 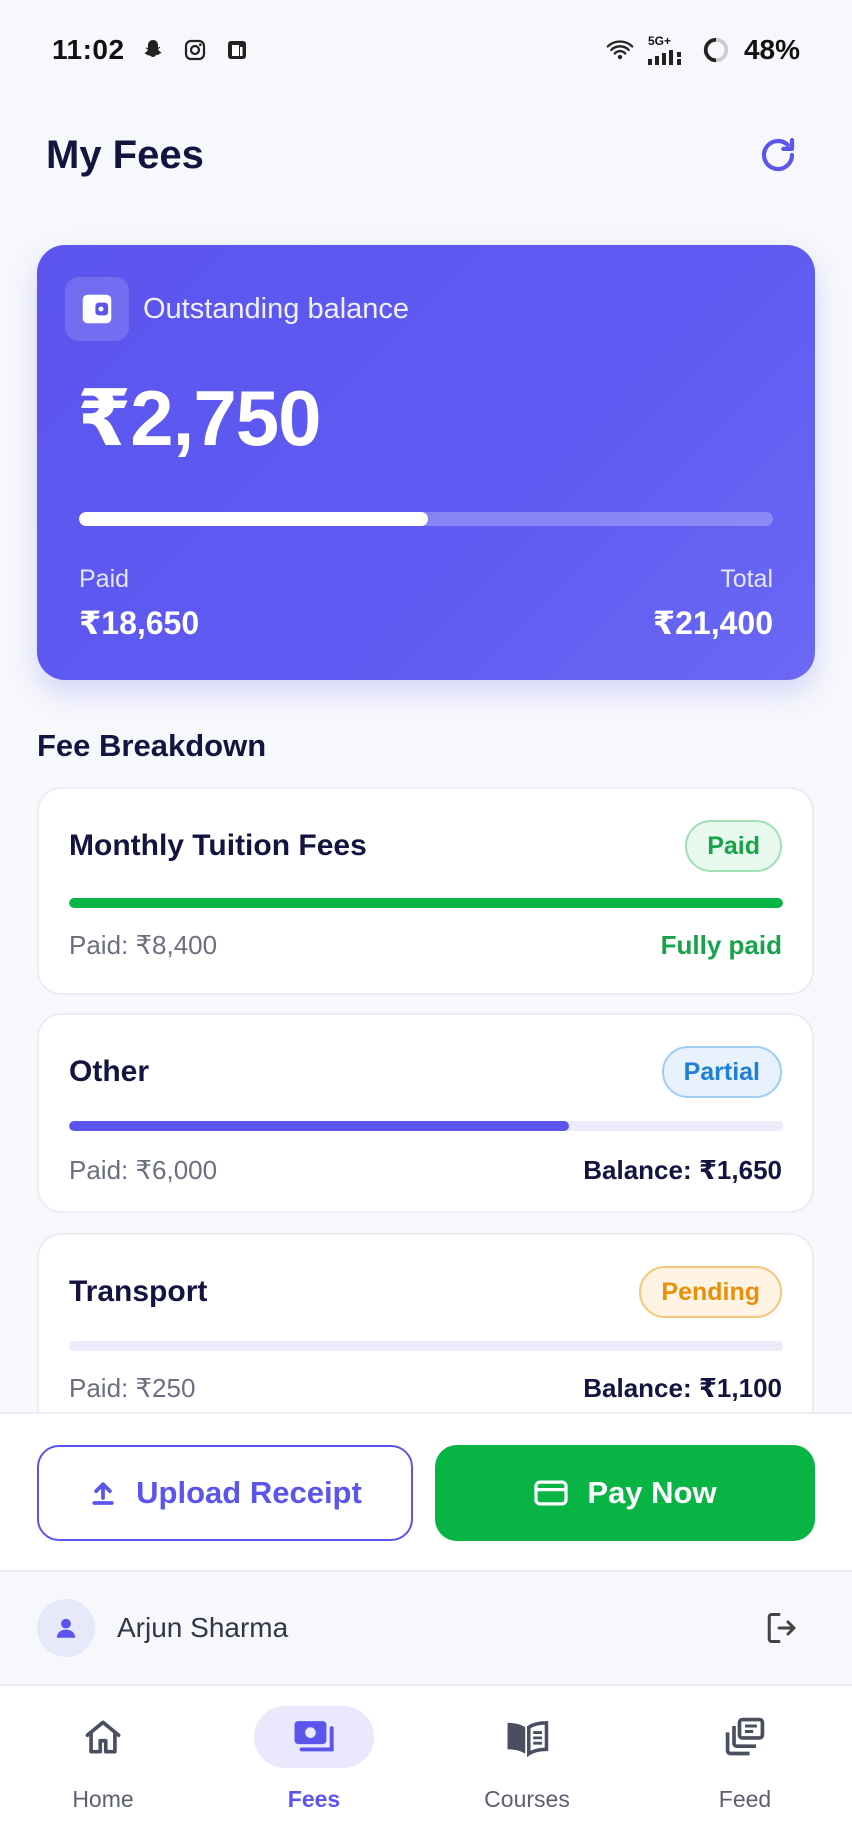 What do you see at coordinates (125, 154) in the screenshot?
I see `page-title: My Fees` at bounding box center [125, 154].